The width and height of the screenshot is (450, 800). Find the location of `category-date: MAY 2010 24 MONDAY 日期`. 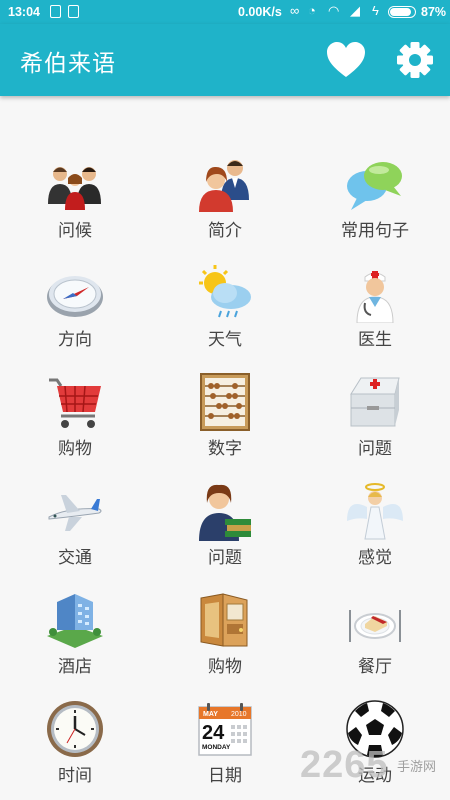

category-date: MAY 2010 24 MONDAY 日期 is located at coordinates (225, 747).